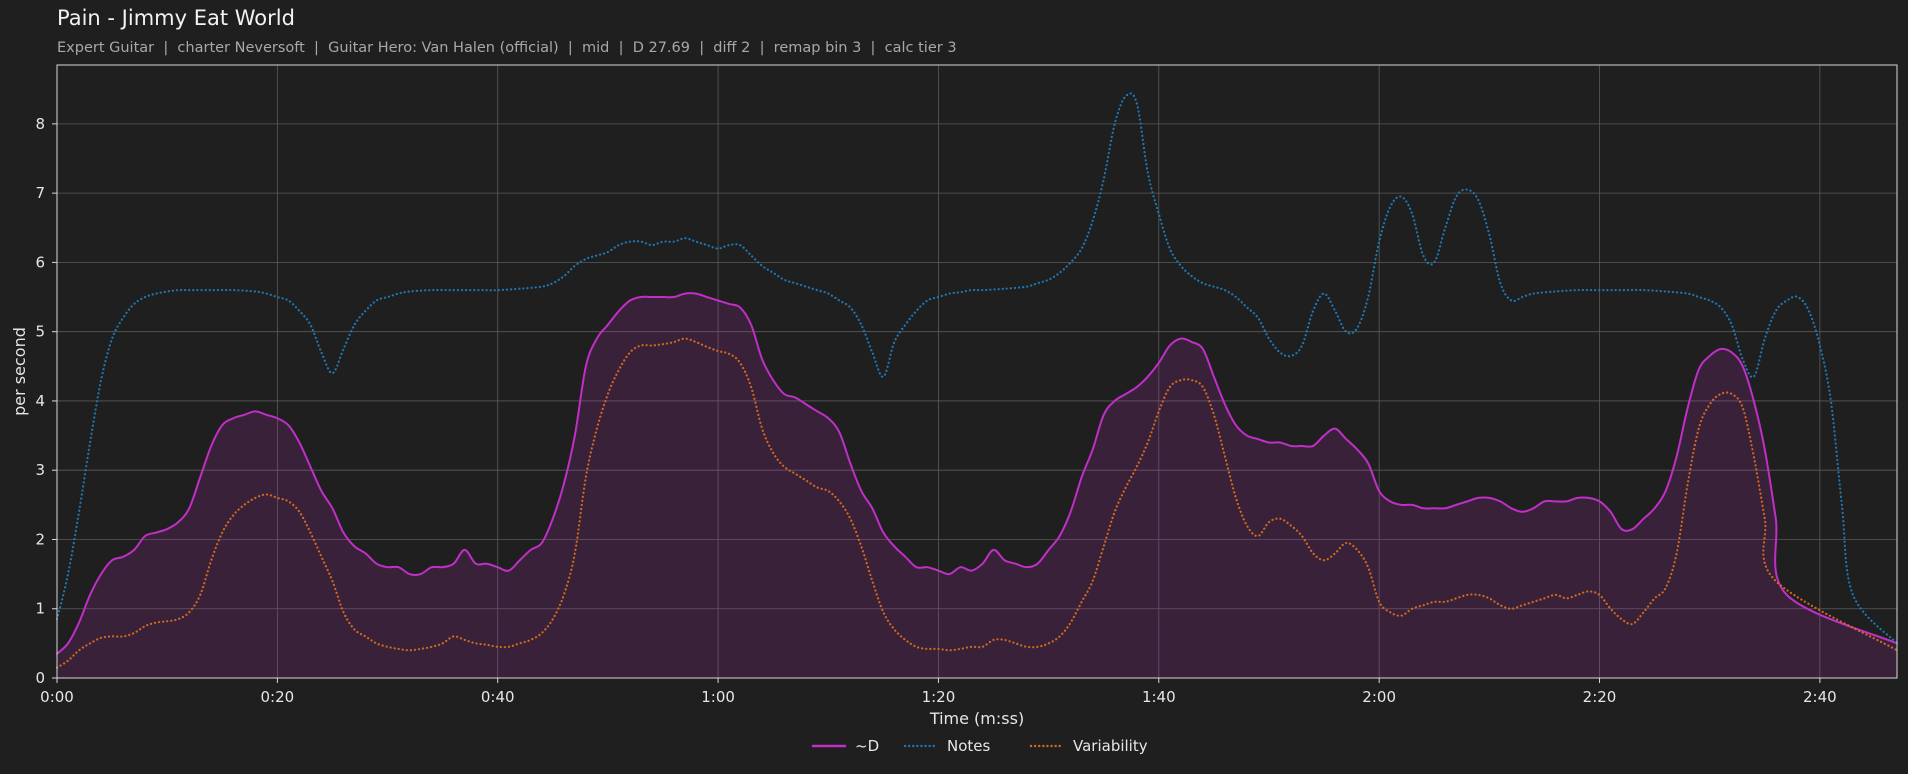 This screenshot has width=1908, height=774. Describe the element at coordinates (1820, 697) in the screenshot. I see `x-tick-label: 2:40` at that location.